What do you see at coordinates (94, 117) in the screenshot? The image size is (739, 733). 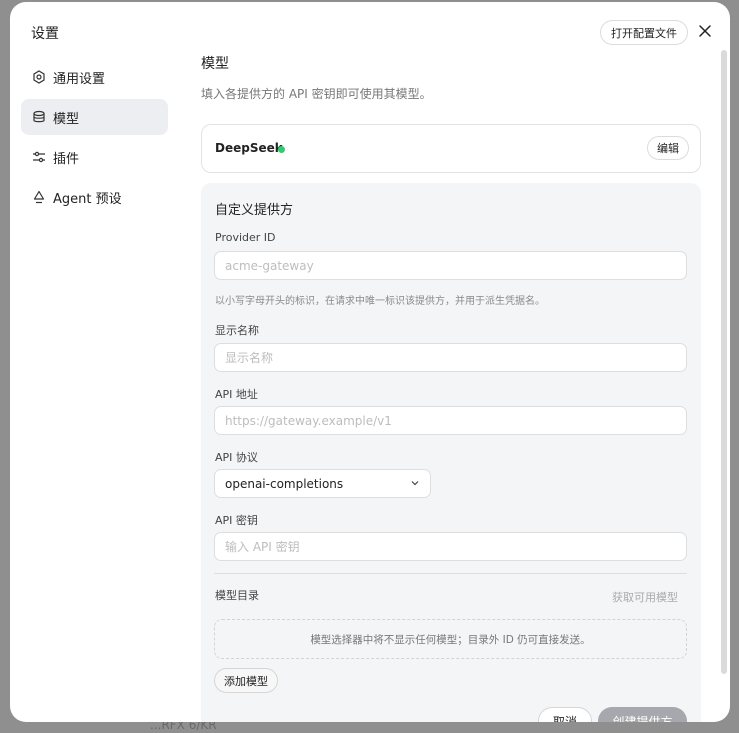 I see `sidebar-item-models: 模型` at bounding box center [94, 117].